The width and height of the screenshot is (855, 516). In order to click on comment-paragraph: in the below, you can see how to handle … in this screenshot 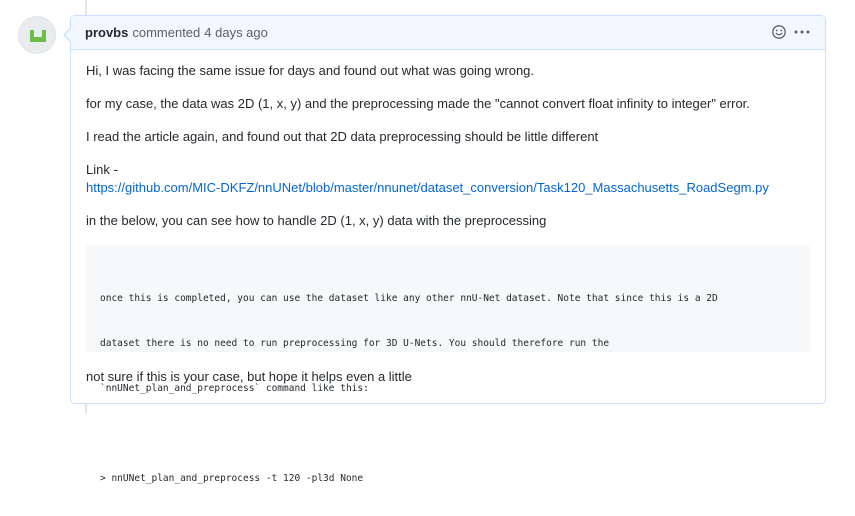, I will do `click(316, 220)`.